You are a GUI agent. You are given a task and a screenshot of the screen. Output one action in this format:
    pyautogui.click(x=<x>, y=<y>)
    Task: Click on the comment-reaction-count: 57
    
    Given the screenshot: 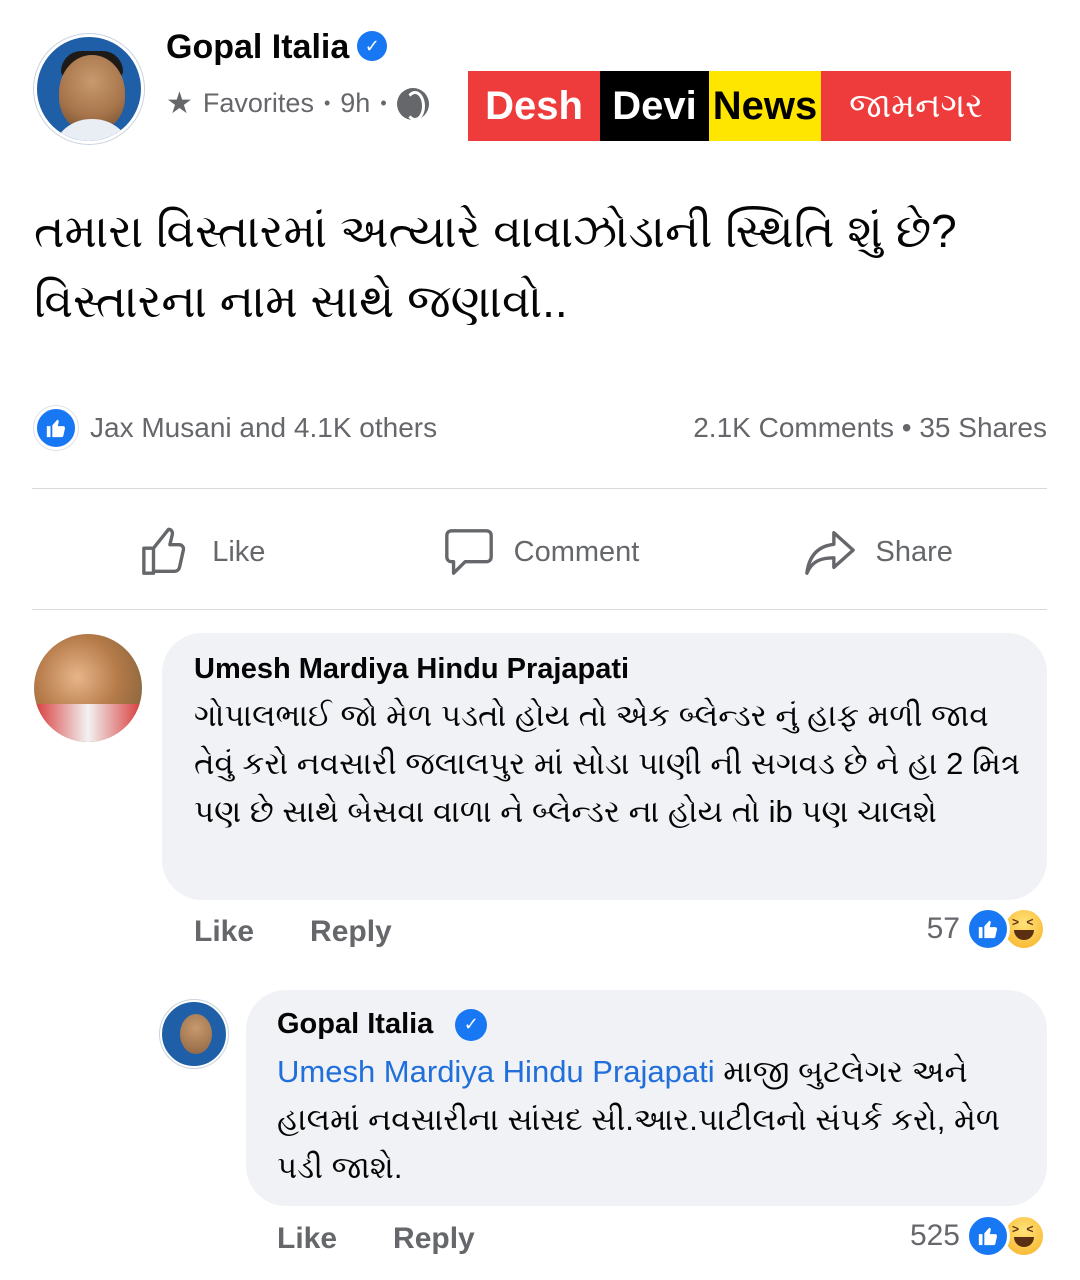 What is the action you would take?
    pyautogui.click(x=943, y=928)
    